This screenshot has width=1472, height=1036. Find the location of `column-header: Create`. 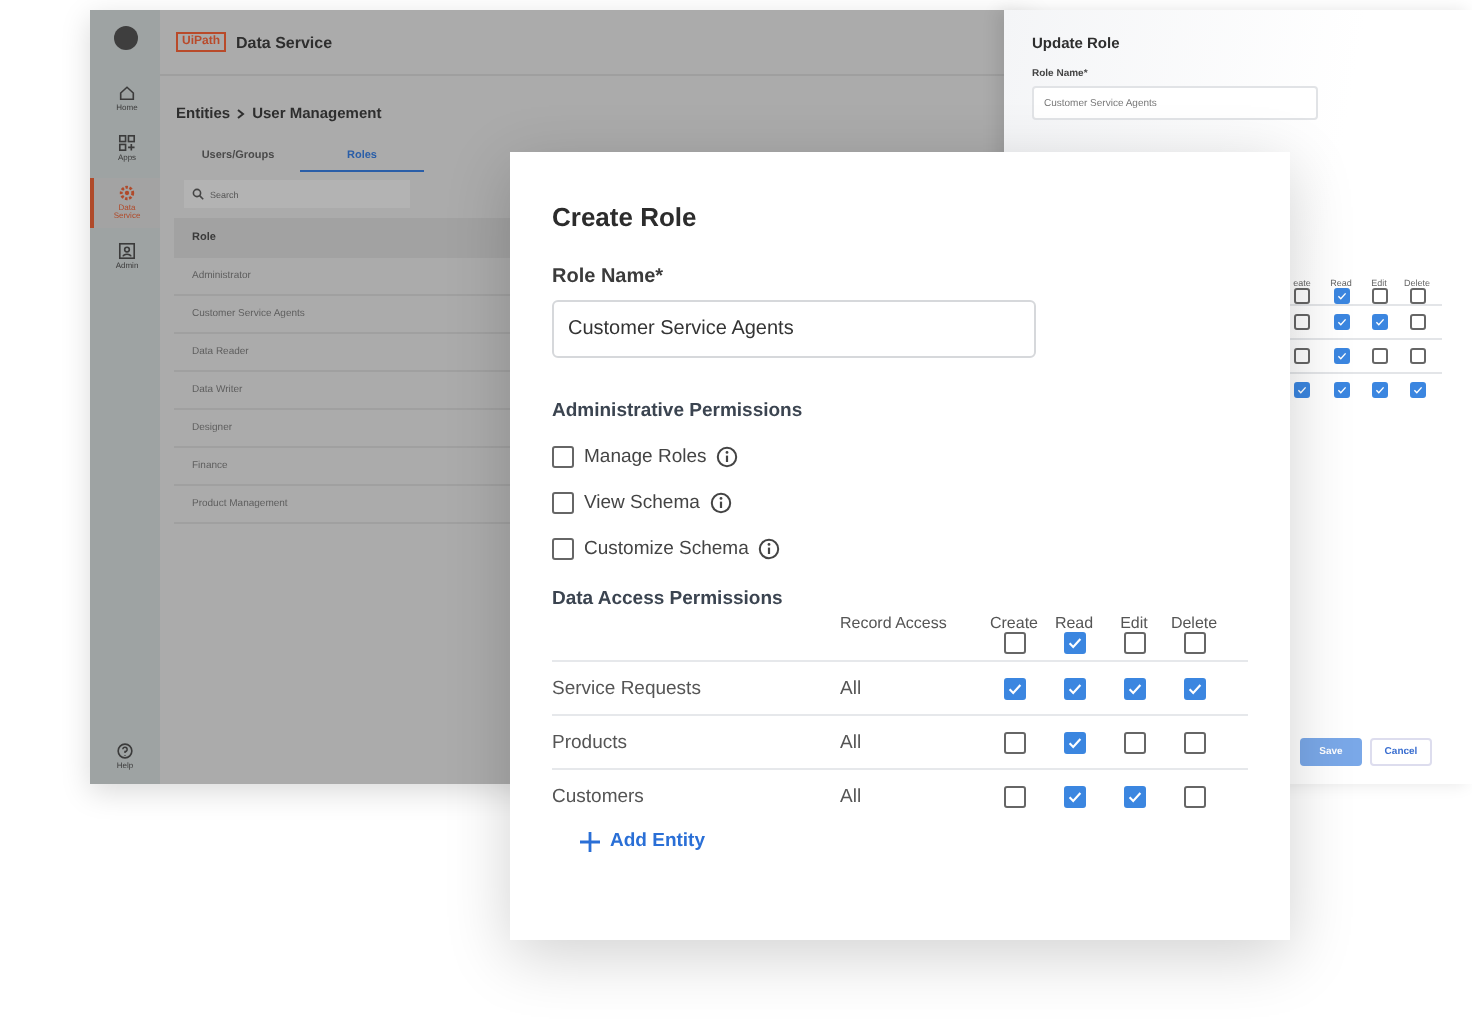

column-header: Create is located at coordinates (1013, 623).